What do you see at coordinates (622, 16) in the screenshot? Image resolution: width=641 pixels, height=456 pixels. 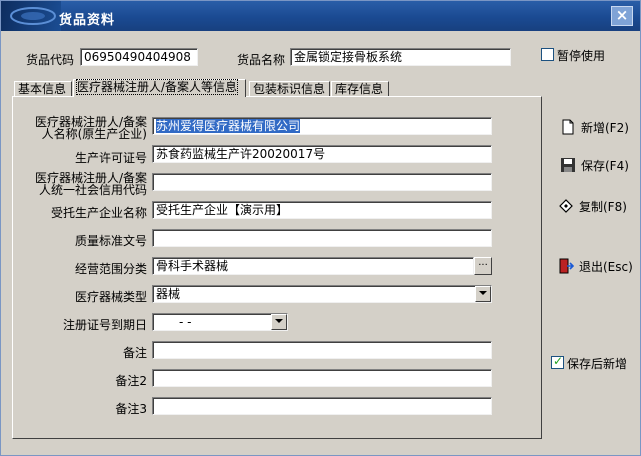 I see `close-button: ×` at bounding box center [622, 16].